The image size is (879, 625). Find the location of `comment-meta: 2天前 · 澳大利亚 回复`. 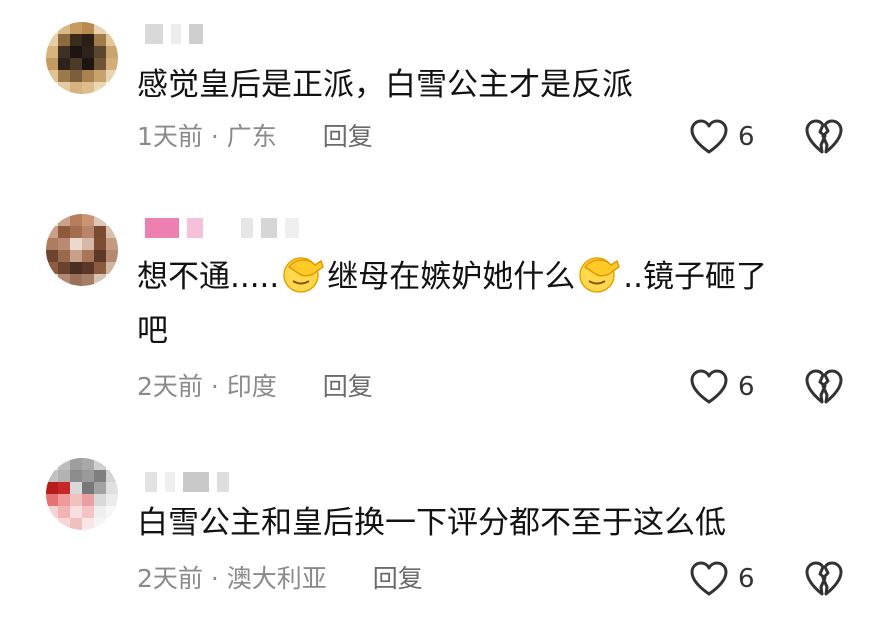

comment-meta: 2天前 · 澳大利亚 回复 is located at coordinates (280, 578).